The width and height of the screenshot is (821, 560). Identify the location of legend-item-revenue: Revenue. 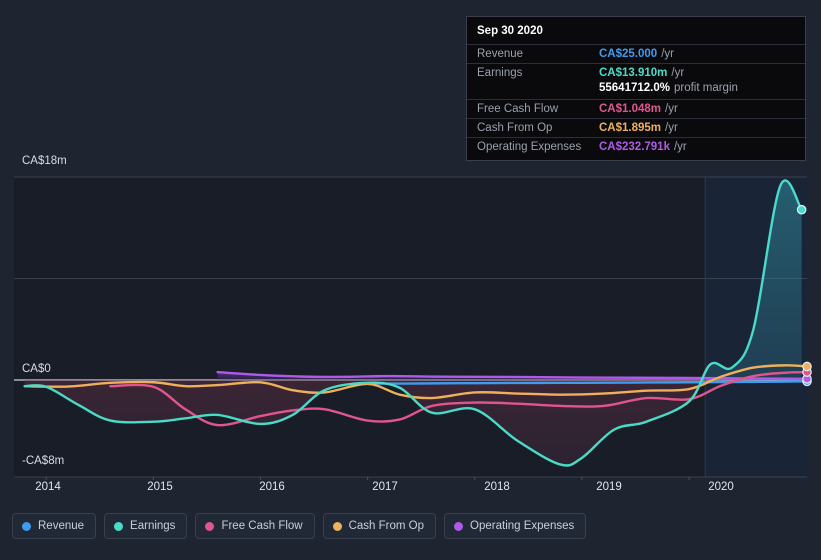
(54, 526).